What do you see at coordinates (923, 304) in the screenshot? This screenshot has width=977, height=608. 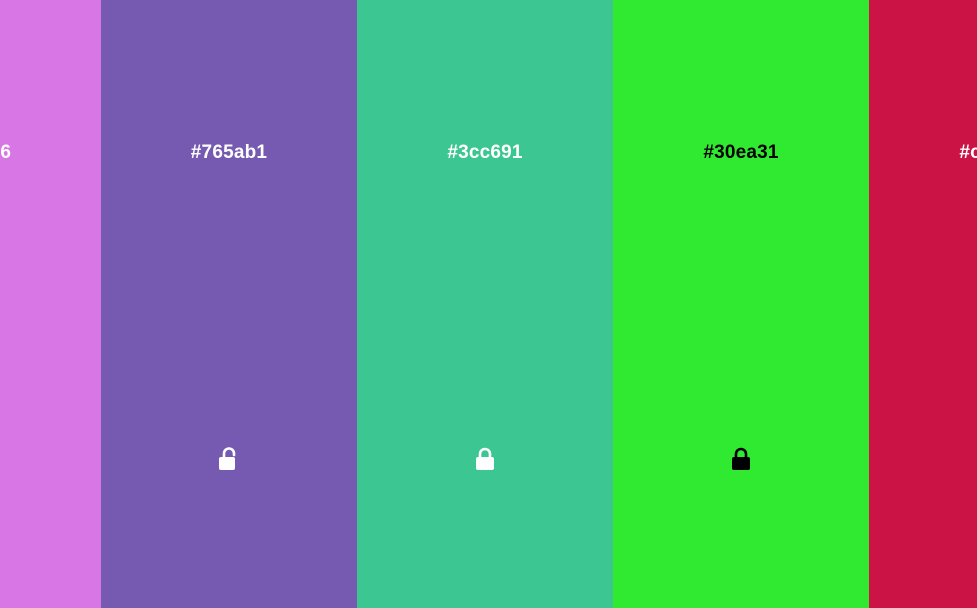 I see `color-swatch-5: #cc1346` at bounding box center [923, 304].